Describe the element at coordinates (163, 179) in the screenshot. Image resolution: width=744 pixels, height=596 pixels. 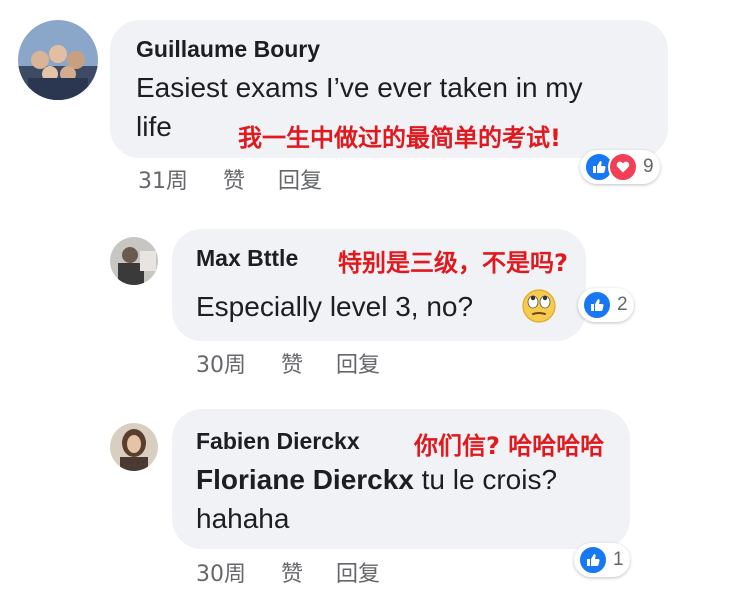
I see `comment-timestamp: 31周` at that location.